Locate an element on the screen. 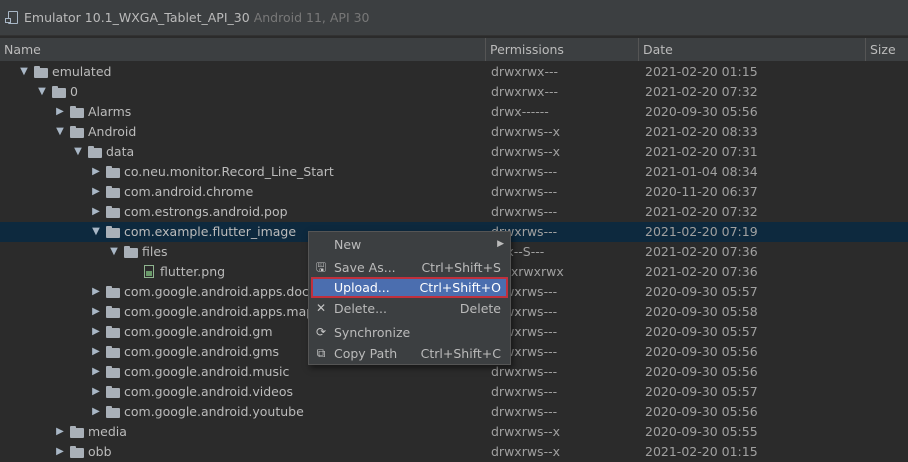 Image resolution: width=908 pixels, height=462 pixels. menu-item-upload: Upload... Ctrl+Shift+O is located at coordinates (409, 287).